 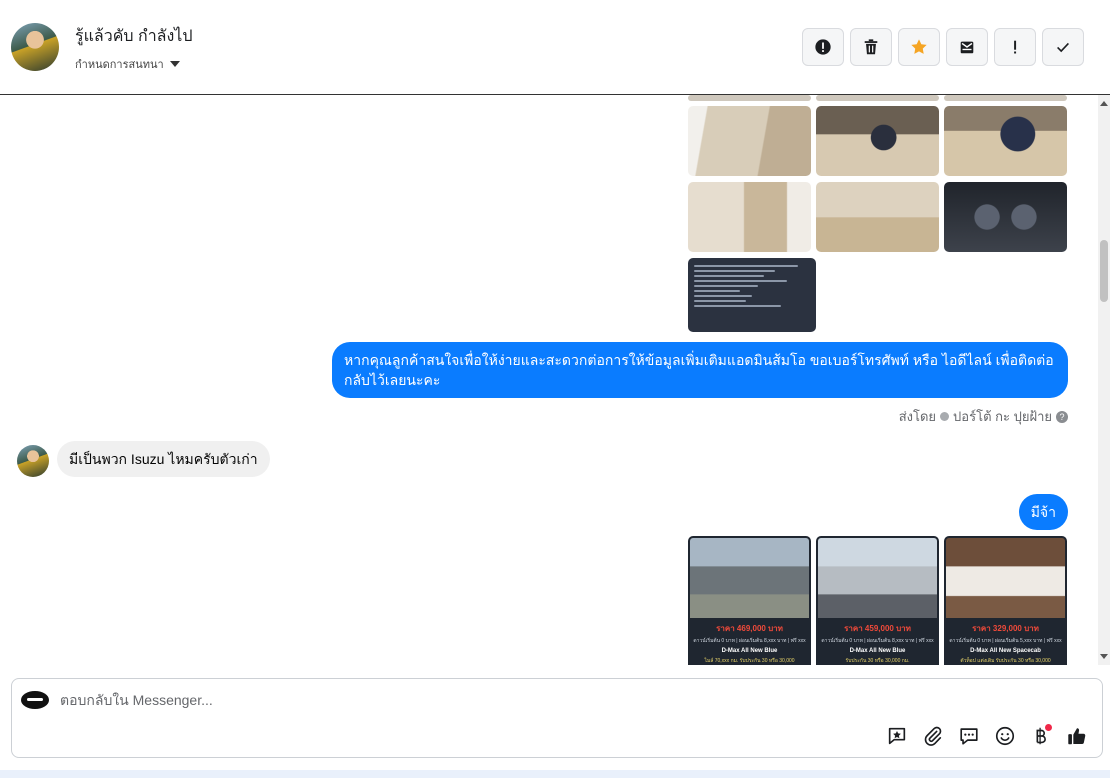 I want to click on sender-name: ปอร์โต้ กะ ปุยฝ้าย, so click(x=1002, y=416).